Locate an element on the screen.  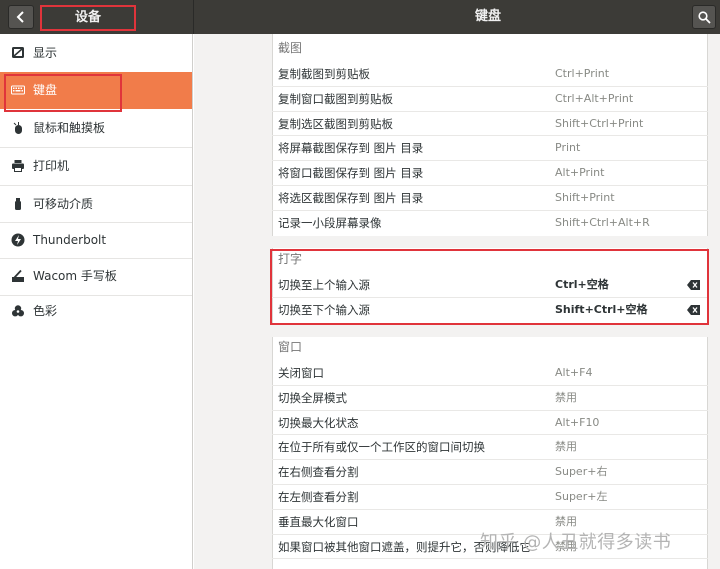
usb-icon is located at coordinates (18, 204).